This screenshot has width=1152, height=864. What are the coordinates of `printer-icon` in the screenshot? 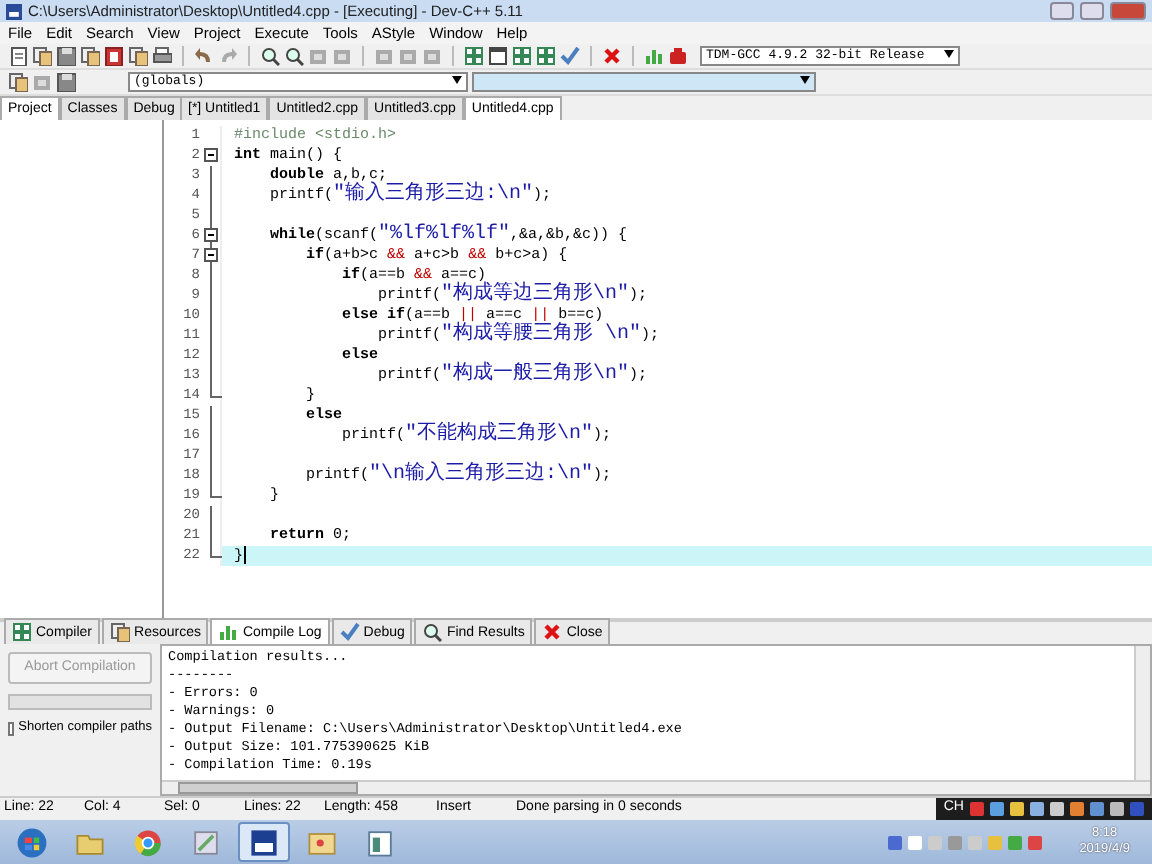 It's located at (162, 56).